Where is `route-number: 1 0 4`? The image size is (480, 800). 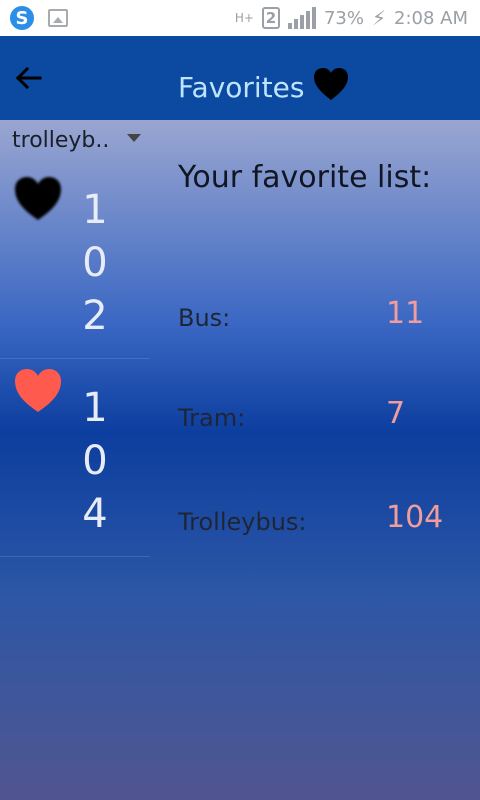 route-number: 1 0 4 is located at coordinates (95, 461).